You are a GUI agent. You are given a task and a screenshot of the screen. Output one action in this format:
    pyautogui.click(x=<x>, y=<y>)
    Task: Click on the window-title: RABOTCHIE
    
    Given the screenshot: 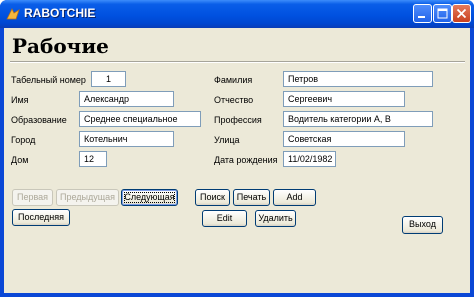 What is the action you would take?
    pyautogui.click(x=60, y=13)
    